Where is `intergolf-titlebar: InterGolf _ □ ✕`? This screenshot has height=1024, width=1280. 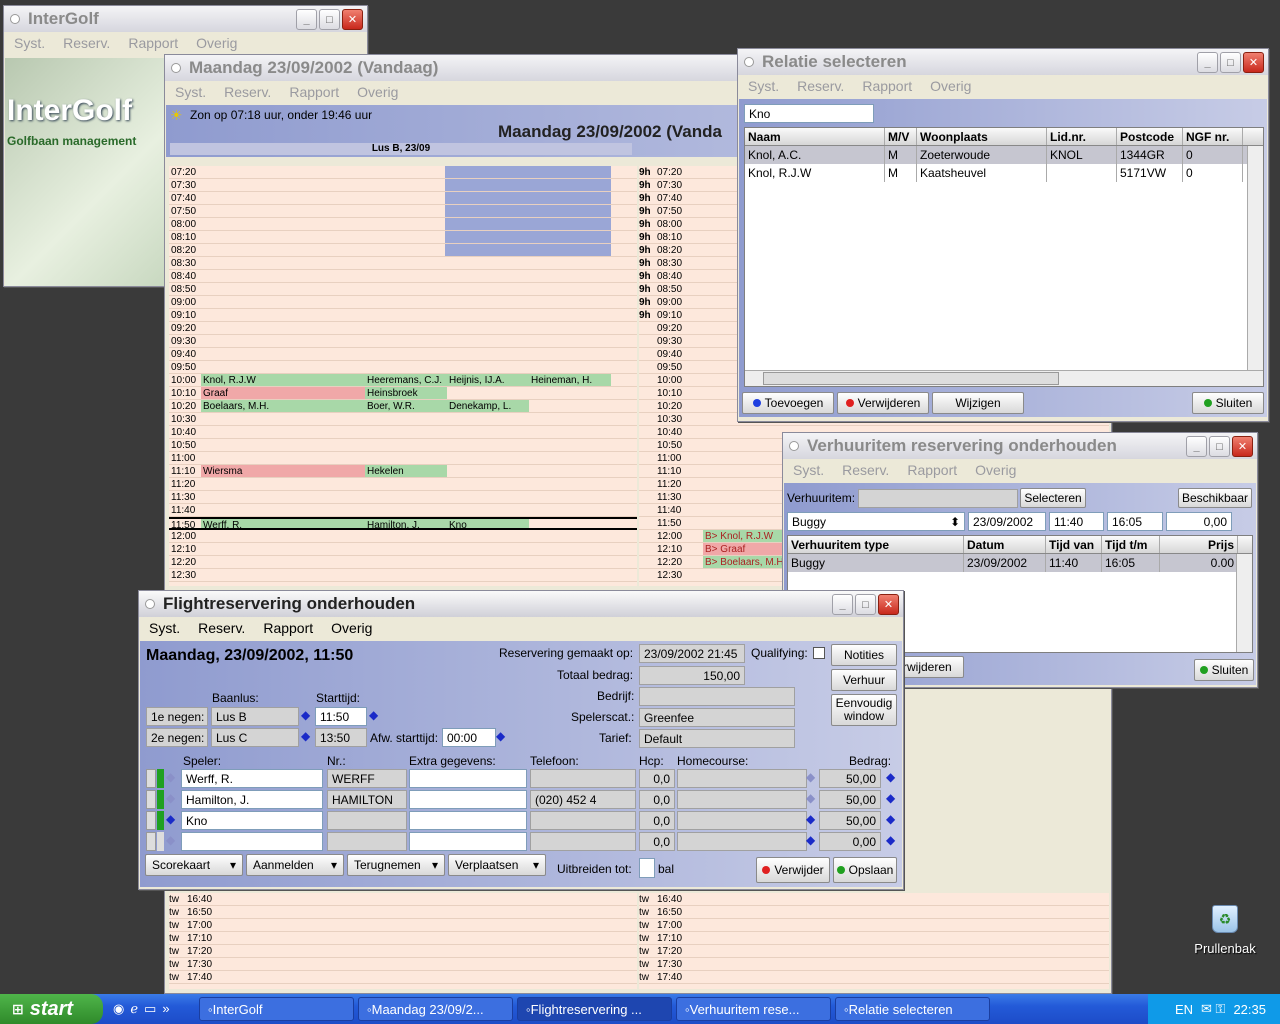 intergolf-titlebar: InterGolf _ □ ✕ is located at coordinates (185, 19).